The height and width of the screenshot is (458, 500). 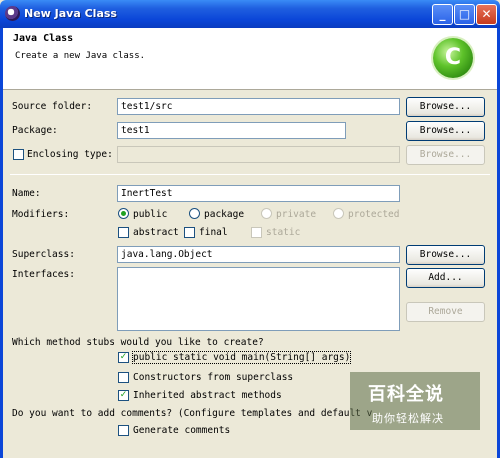 What do you see at coordinates (26, 193) in the screenshot?
I see `name-label: Name:` at bounding box center [26, 193].